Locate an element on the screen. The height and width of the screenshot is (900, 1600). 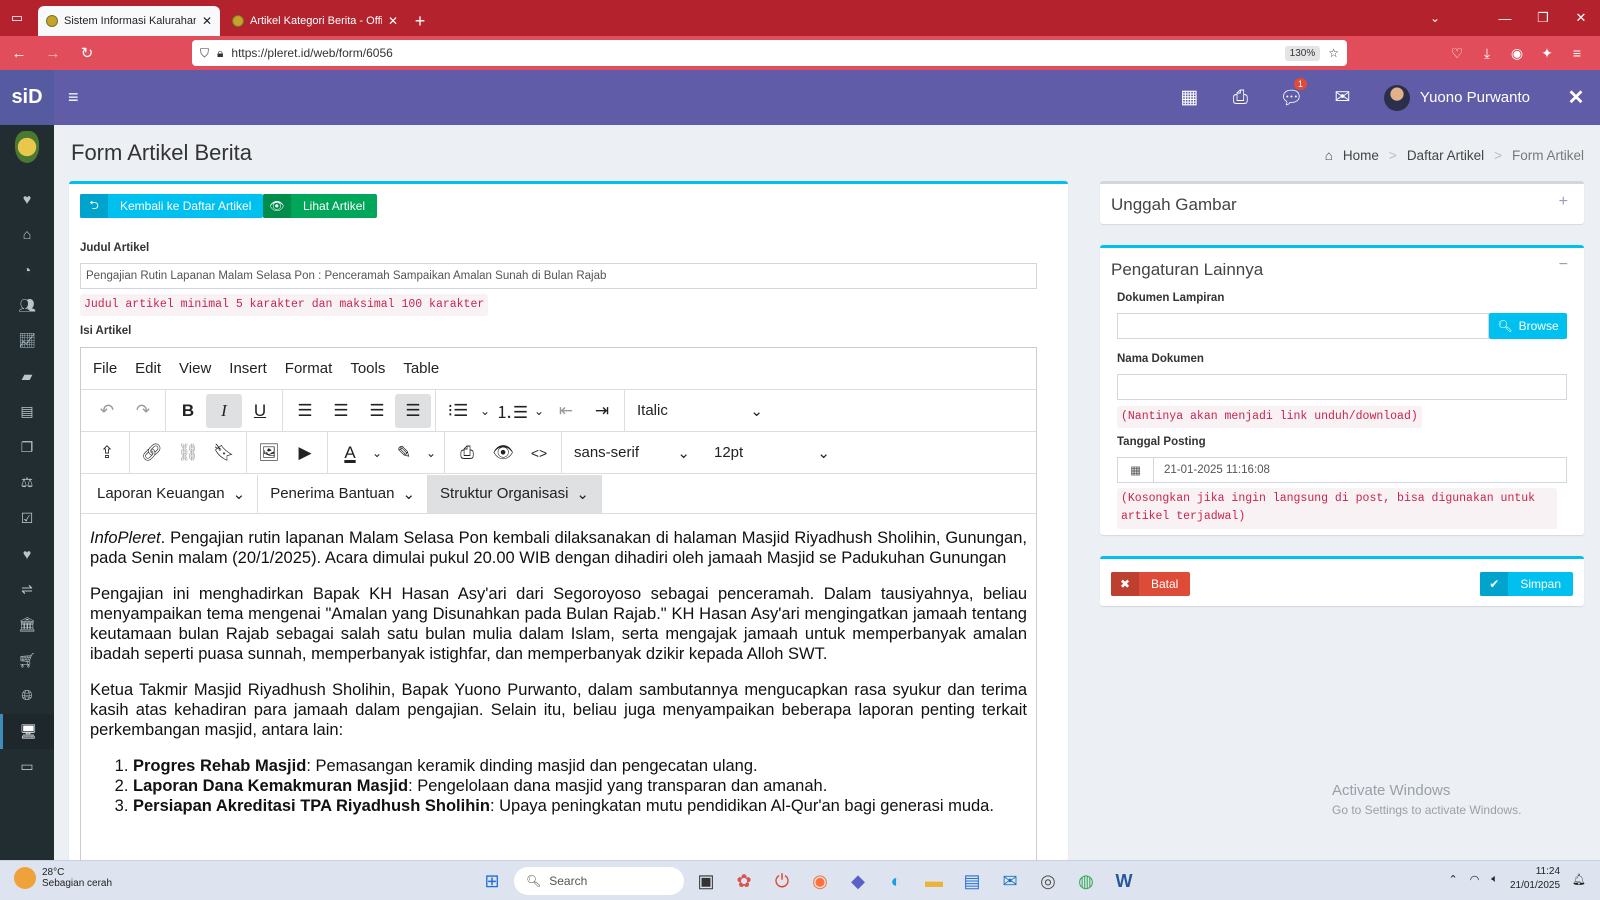
restore-icon: ❐ is located at coordinates (1543, 18).